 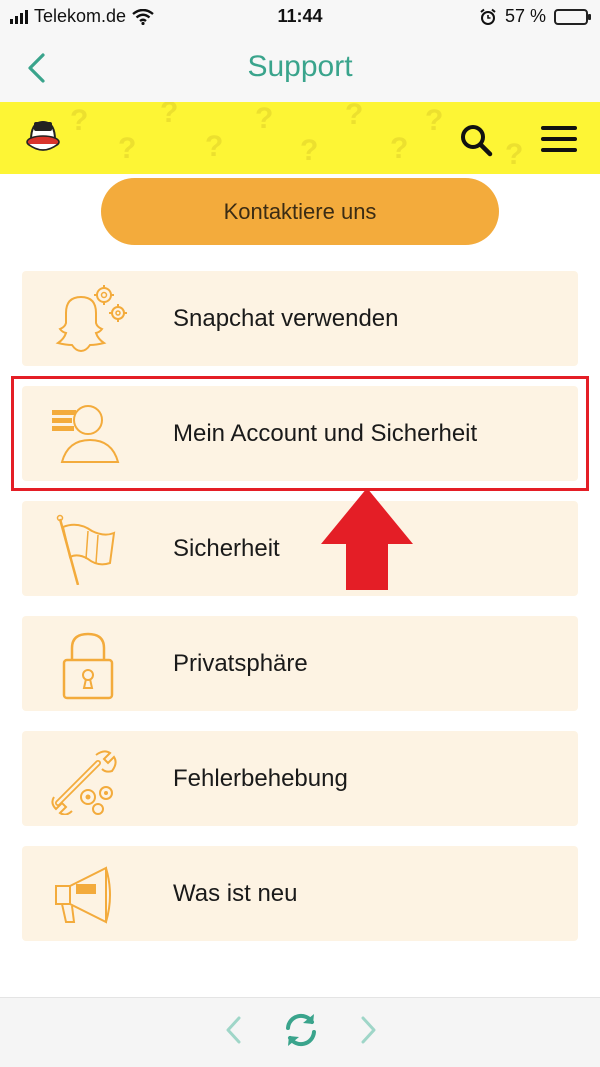 I want to click on bottom-toolbar, so click(x=300, y=1032).